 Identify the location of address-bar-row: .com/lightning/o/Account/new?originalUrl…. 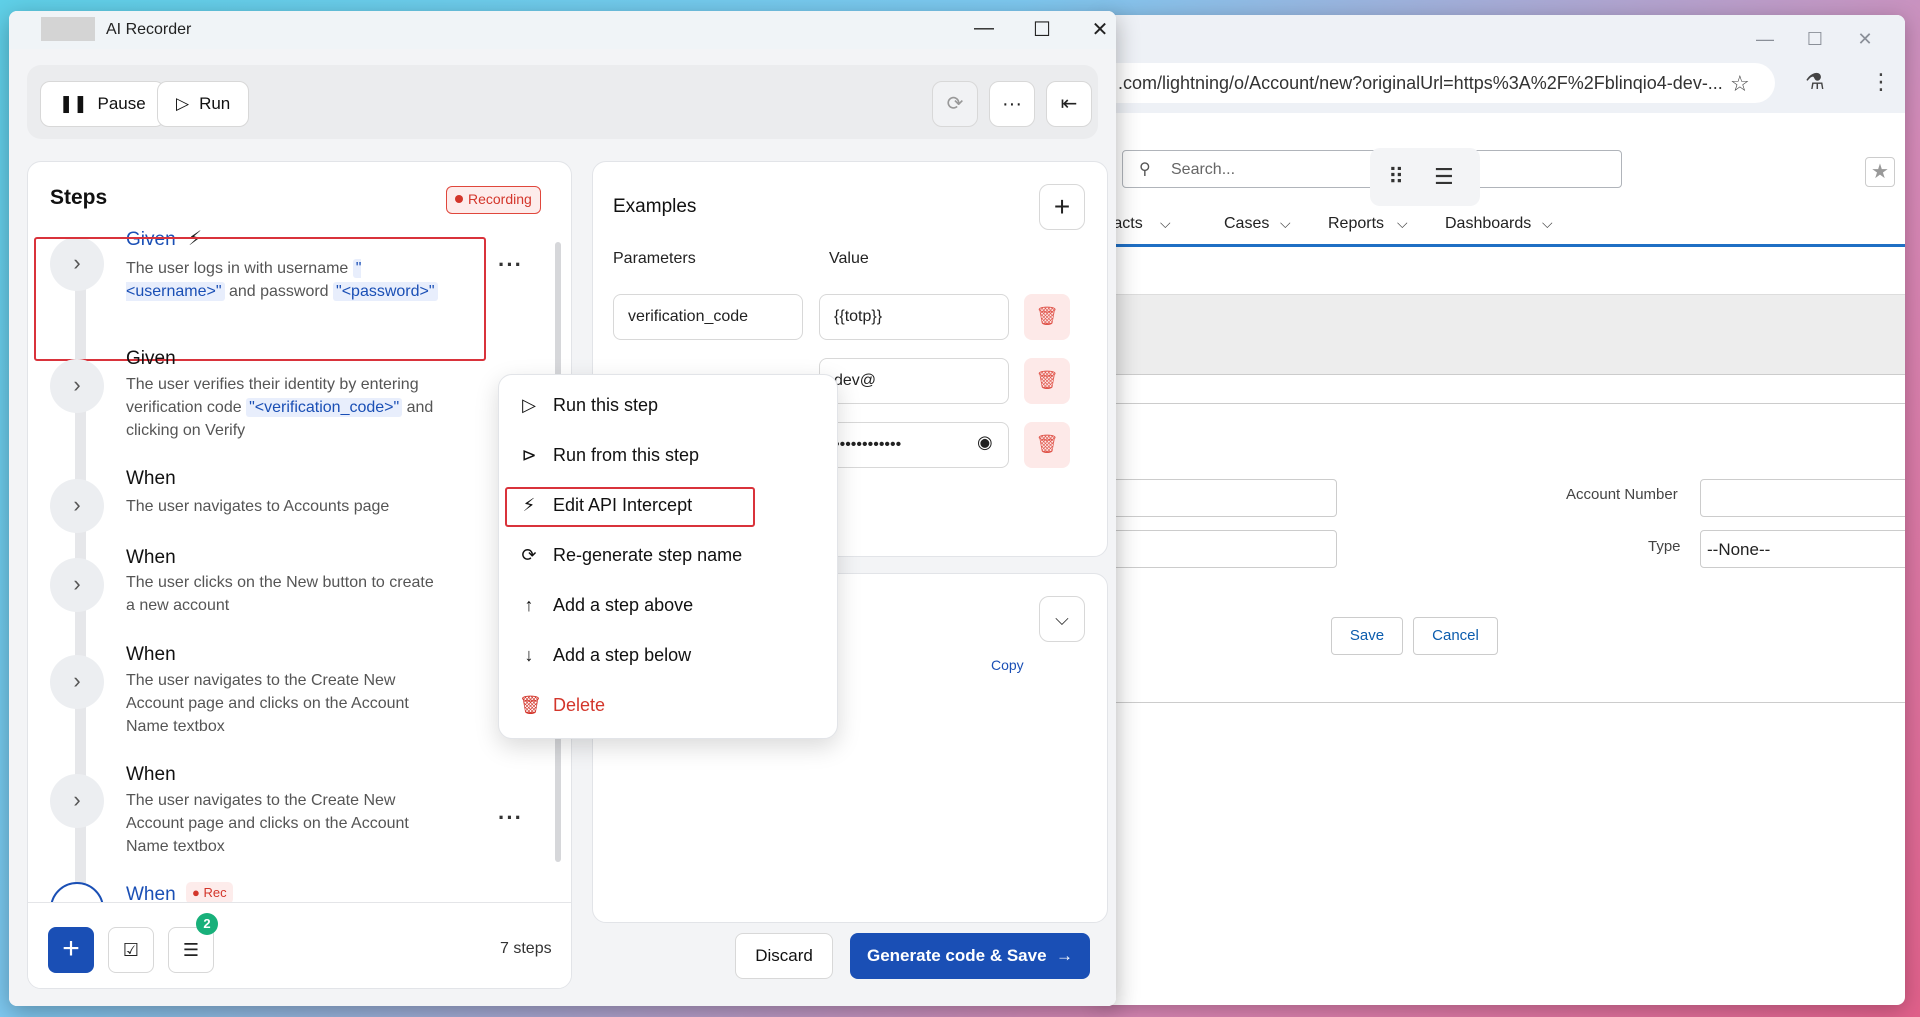
(1502, 88).